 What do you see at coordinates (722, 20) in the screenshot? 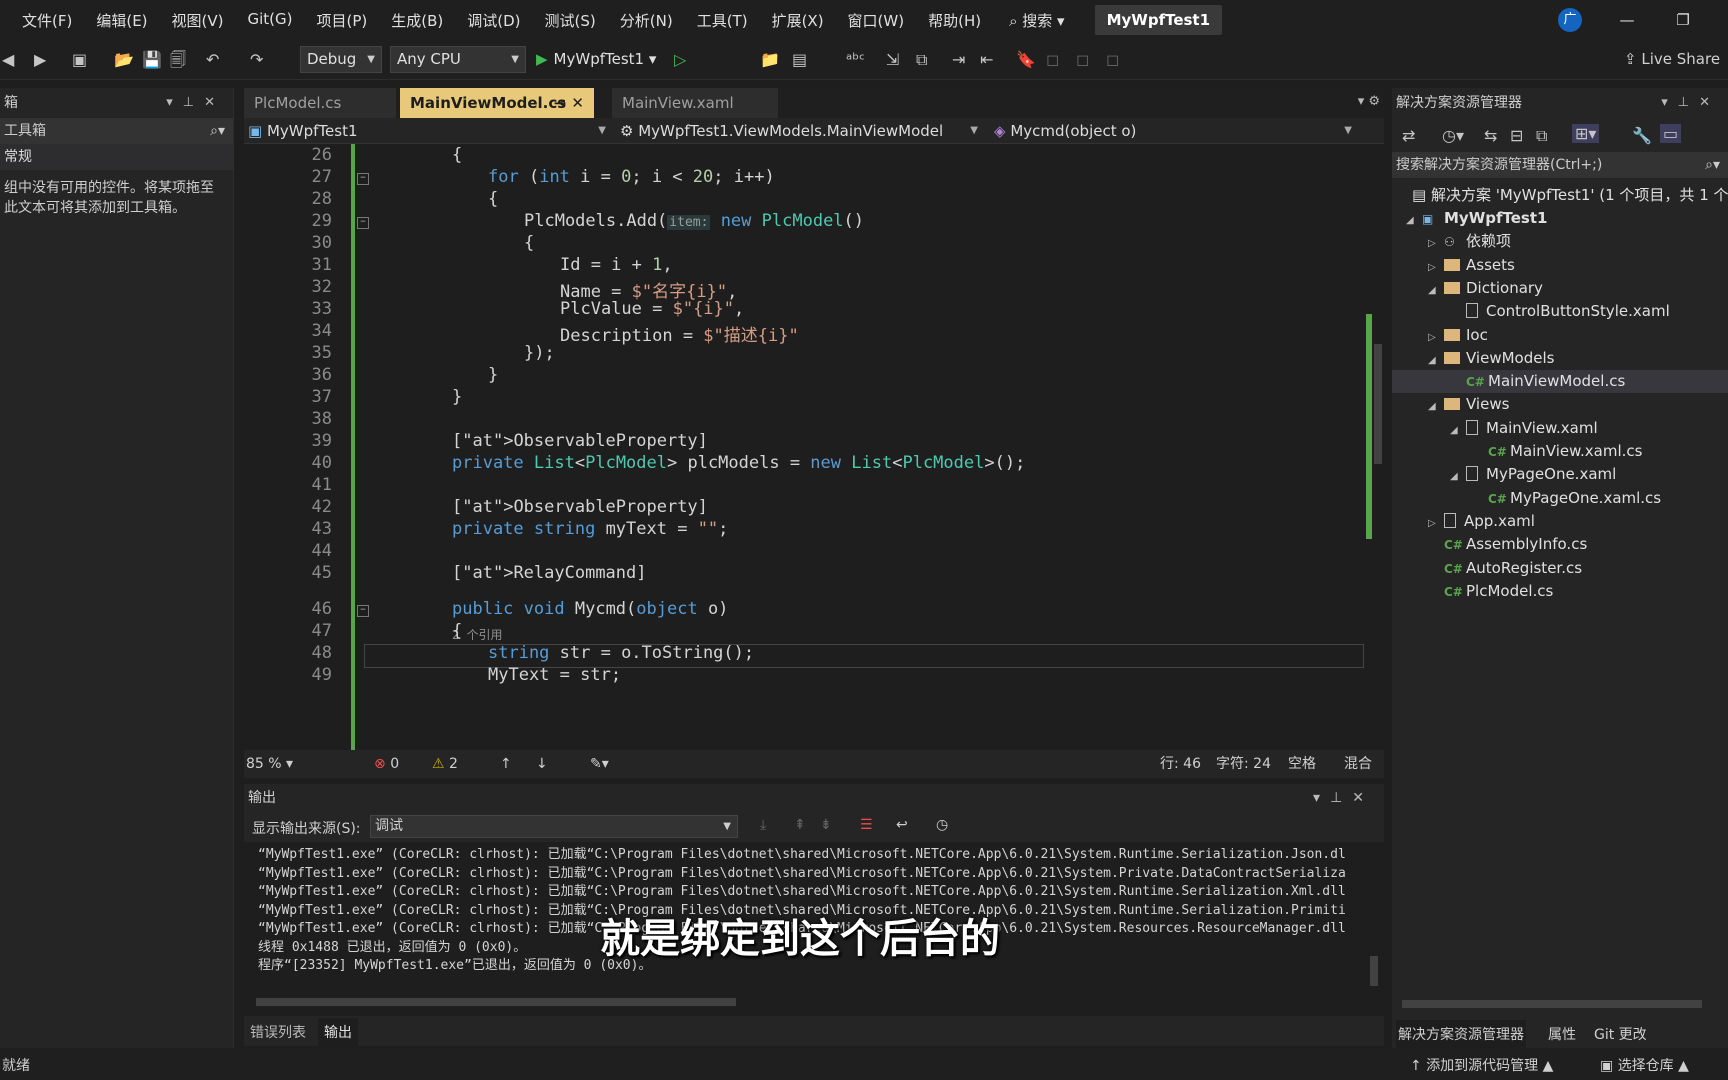
I see `menu-item: 工具(T)` at bounding box center [722, 20].